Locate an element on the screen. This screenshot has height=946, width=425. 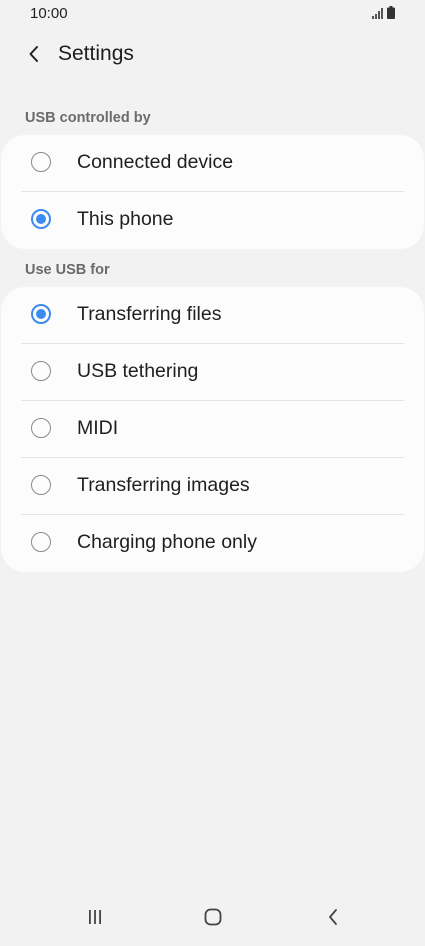
option-label: Transferring images is located at coordinates (163, 485).